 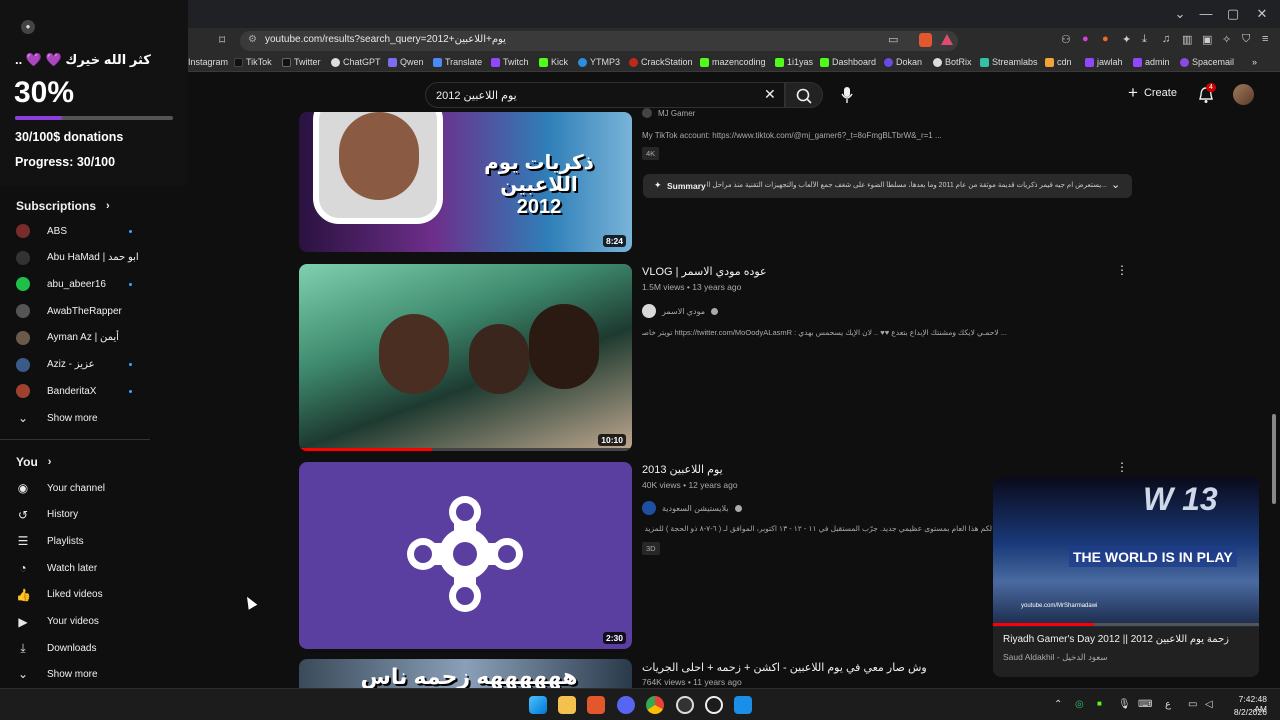 I want to click on bookmark-icon: ⌑, so click(x=222, y=40).